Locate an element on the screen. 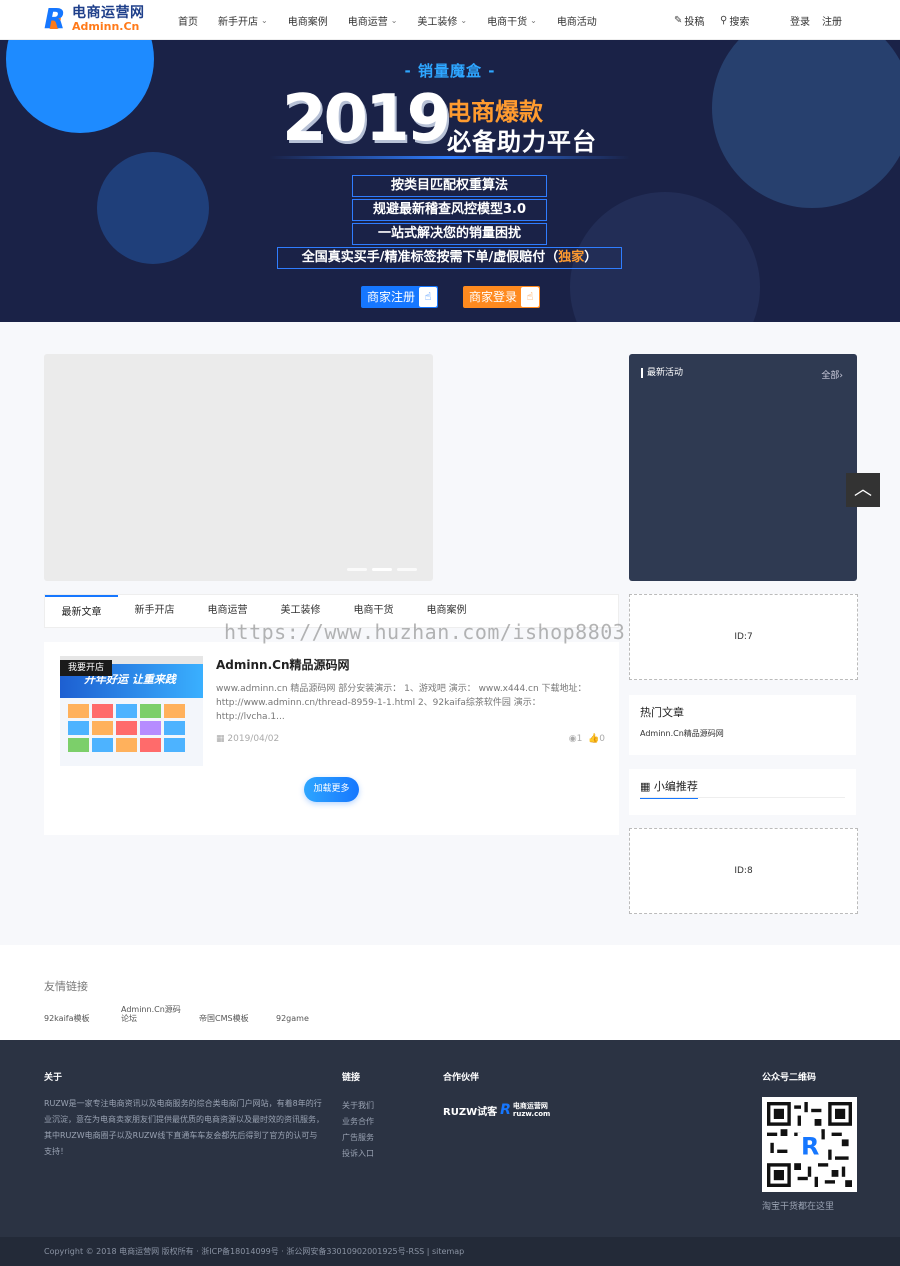 The width and height of the screenshot is (900, 1266). svg-text: R is located at coordinates (810, 1147).